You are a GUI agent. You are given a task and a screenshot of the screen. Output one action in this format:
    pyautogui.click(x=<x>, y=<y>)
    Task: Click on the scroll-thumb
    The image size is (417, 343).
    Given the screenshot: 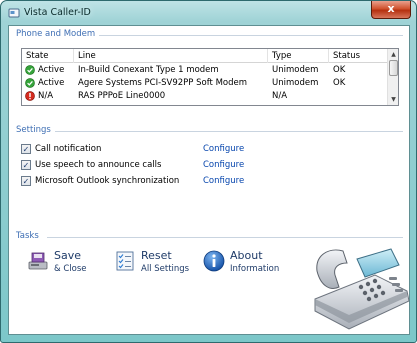 What is the action you would take?
    pyautogui.click(x=393, y=68)
    